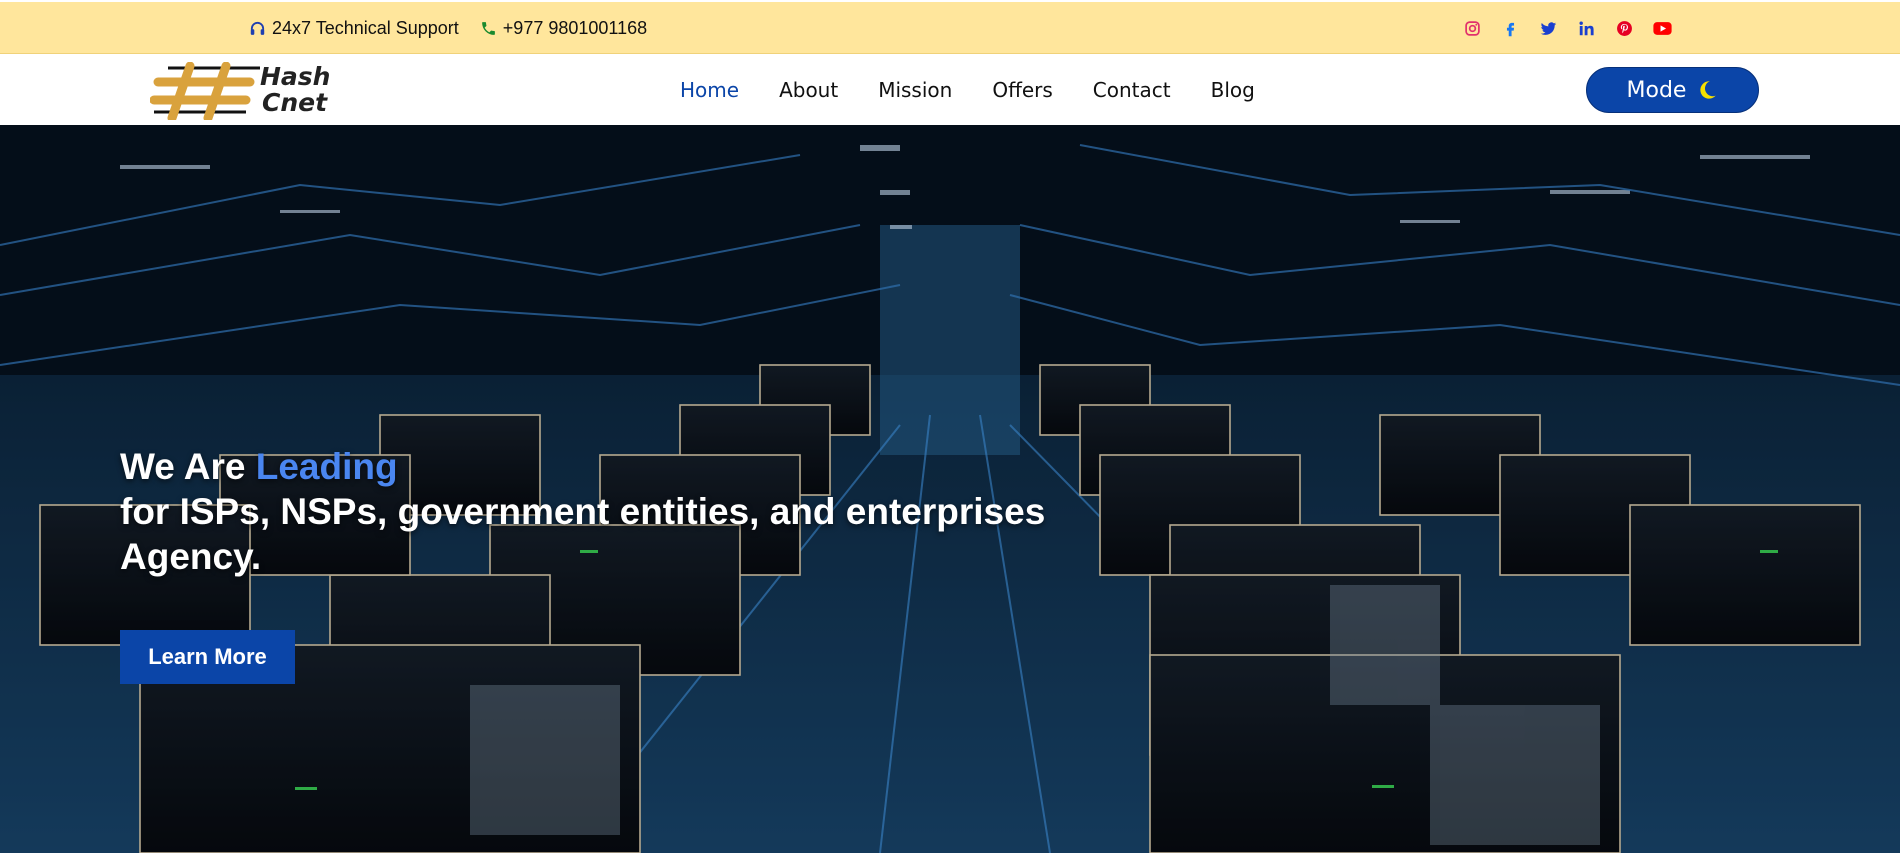  I want to click on nav-about: About, so click(808, 90).